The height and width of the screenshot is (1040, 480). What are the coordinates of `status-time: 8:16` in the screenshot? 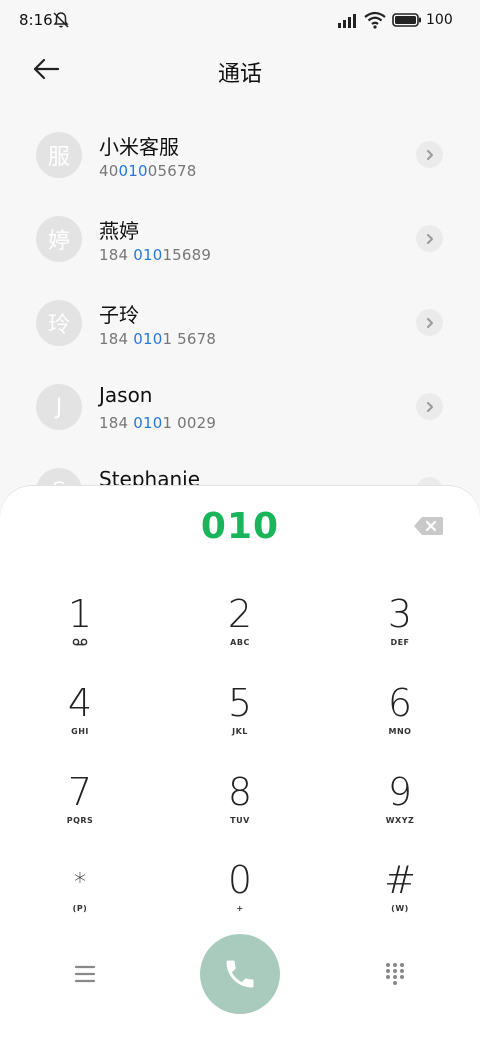 It's located at (36, 20).